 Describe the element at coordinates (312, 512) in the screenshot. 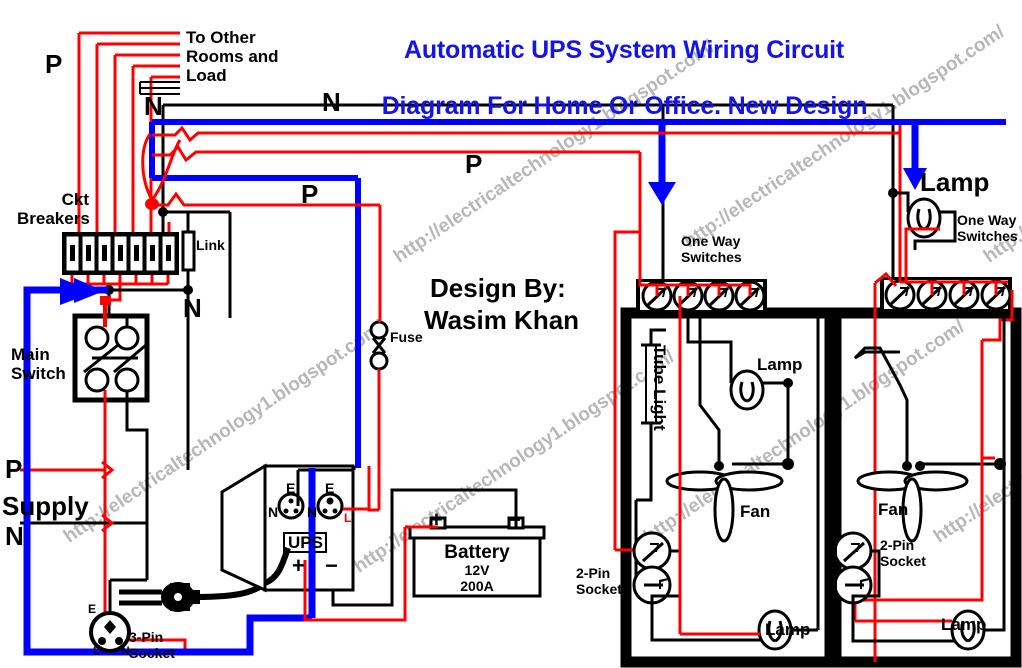

I see `ups-output-n-label: N` at that location.